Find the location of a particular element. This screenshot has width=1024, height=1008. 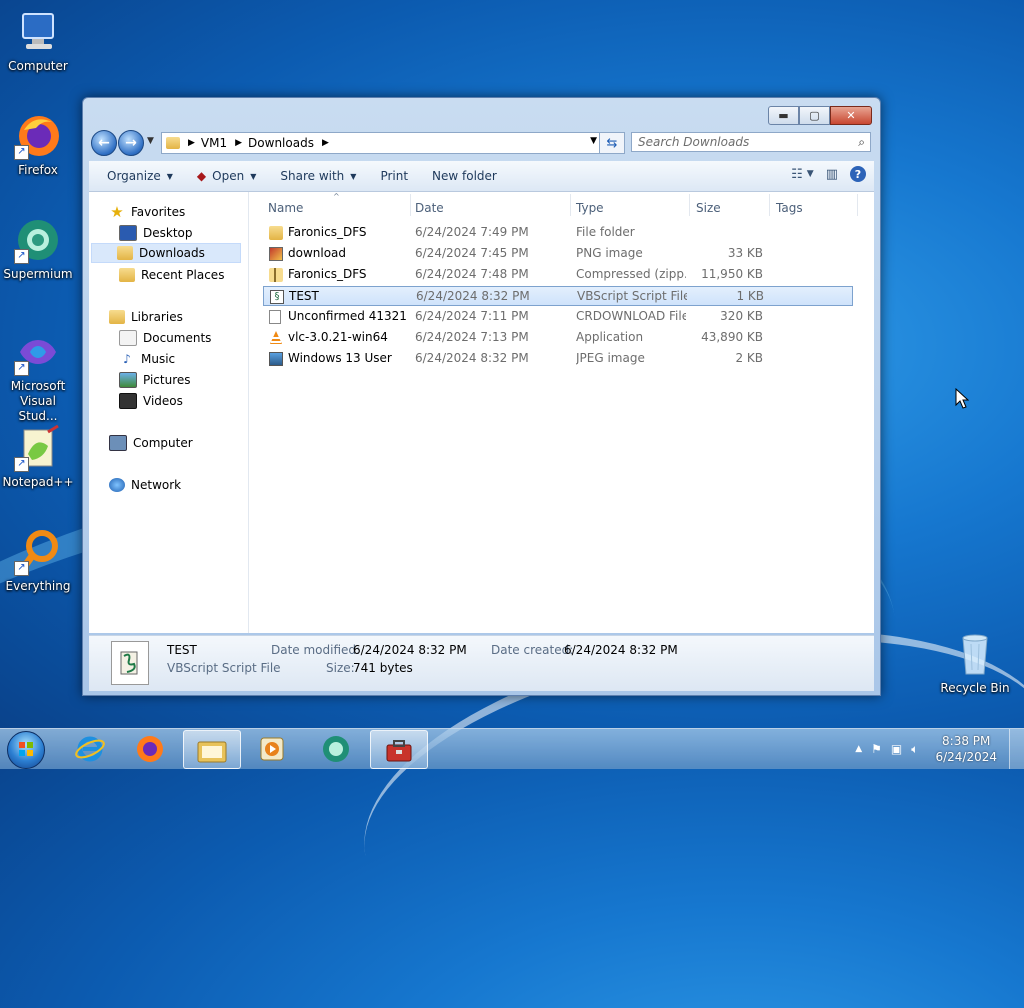

desktop-icon-recycle-bin: Recycle Bin is located at coordinates (975, 663).